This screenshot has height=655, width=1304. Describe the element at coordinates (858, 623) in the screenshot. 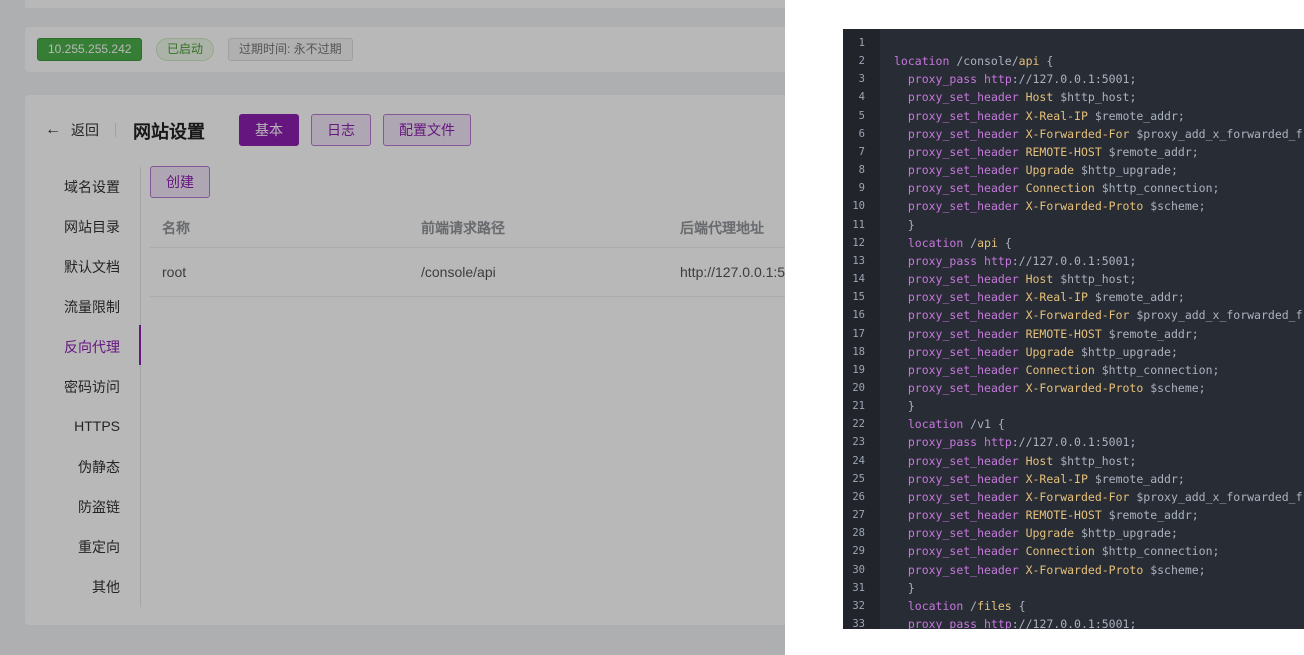

I see `line-number: 33` at that location.